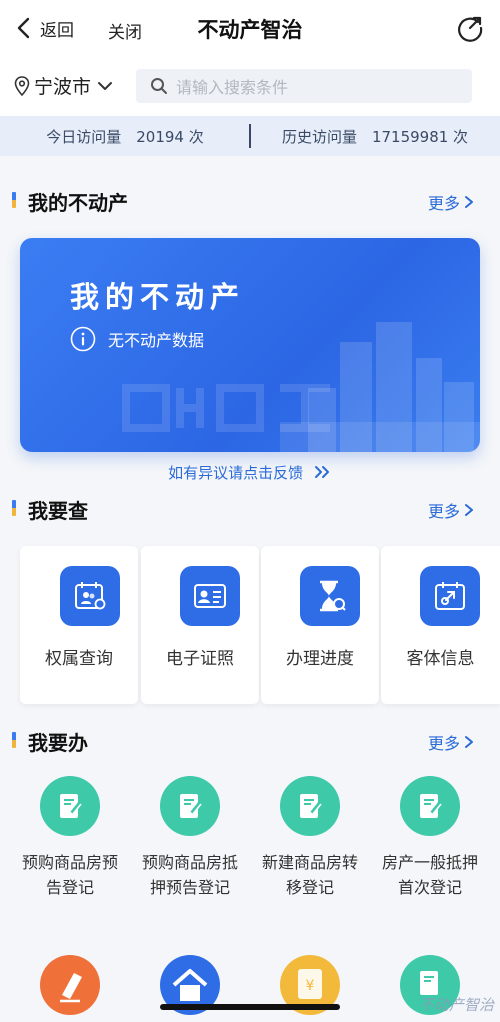  What do you see at coordinates (330, 596) in the screenshot?
I see `progress-hourglass-icon` at bounding box center [330, 596].